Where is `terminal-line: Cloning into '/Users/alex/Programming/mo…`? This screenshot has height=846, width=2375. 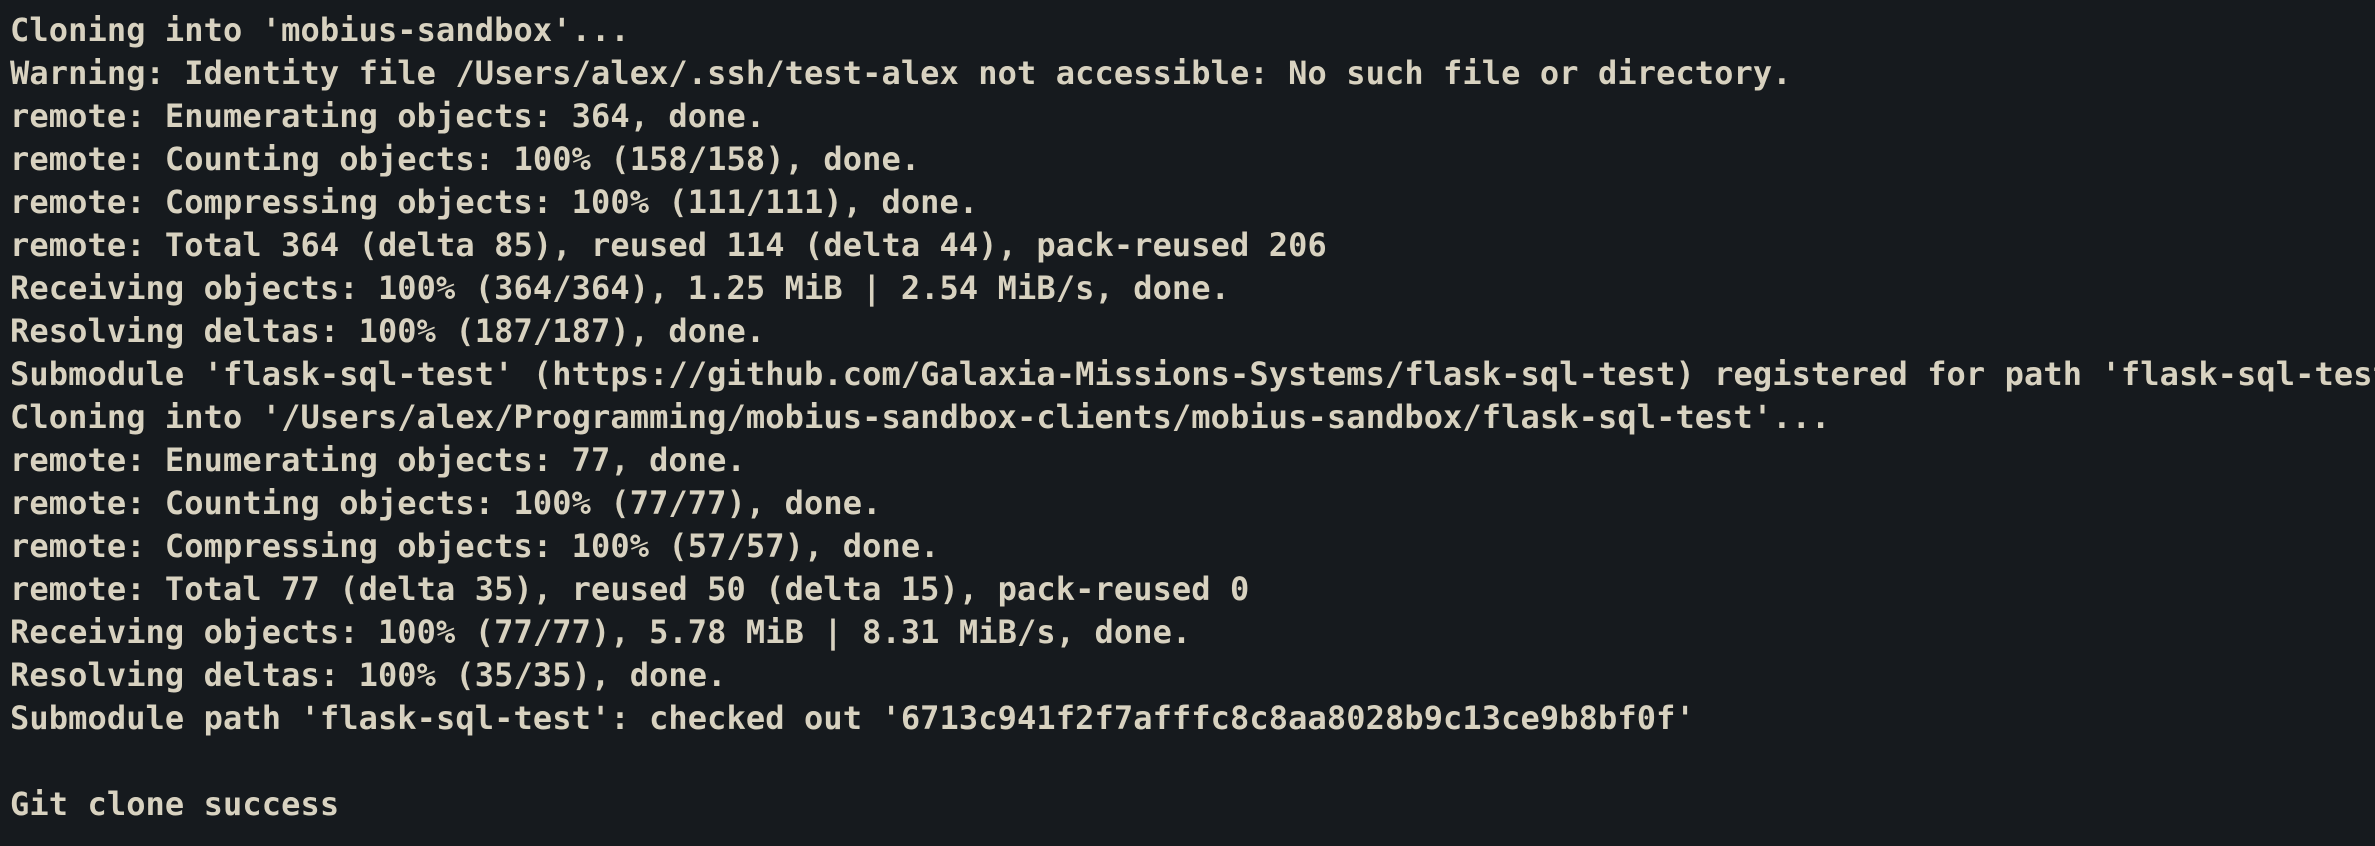 terminal-line: Cloning into '/Users/alex/Programming/mo… is located at coordinates (920, 417).